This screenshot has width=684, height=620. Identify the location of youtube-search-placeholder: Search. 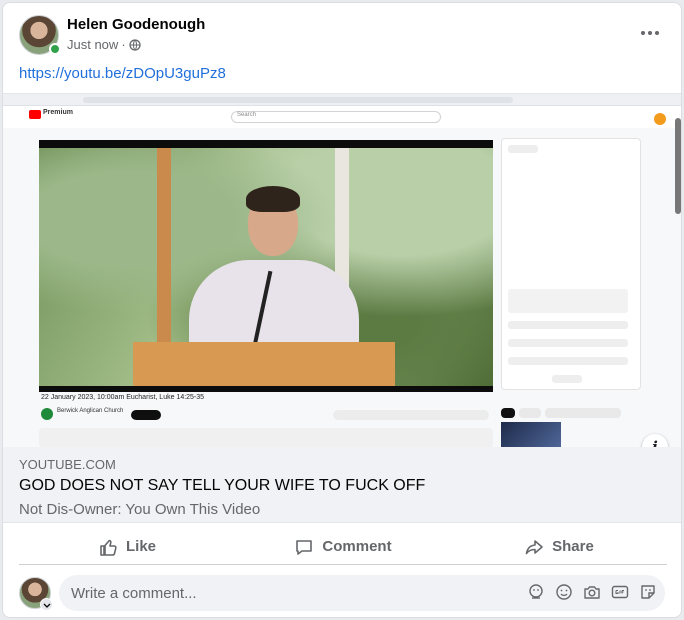
(247, 115).